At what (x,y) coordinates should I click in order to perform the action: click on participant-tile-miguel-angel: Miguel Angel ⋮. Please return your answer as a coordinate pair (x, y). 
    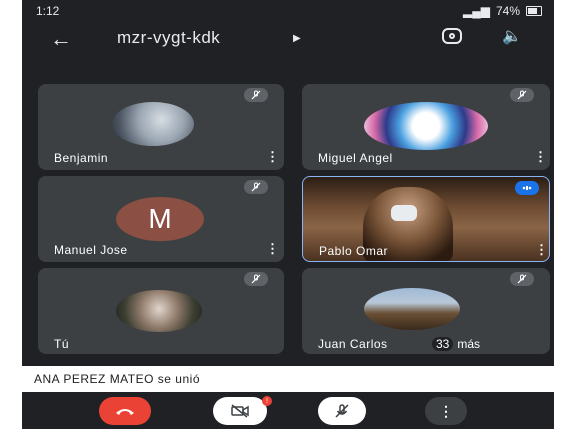
    Looking at the image, I should click on (426, 127).